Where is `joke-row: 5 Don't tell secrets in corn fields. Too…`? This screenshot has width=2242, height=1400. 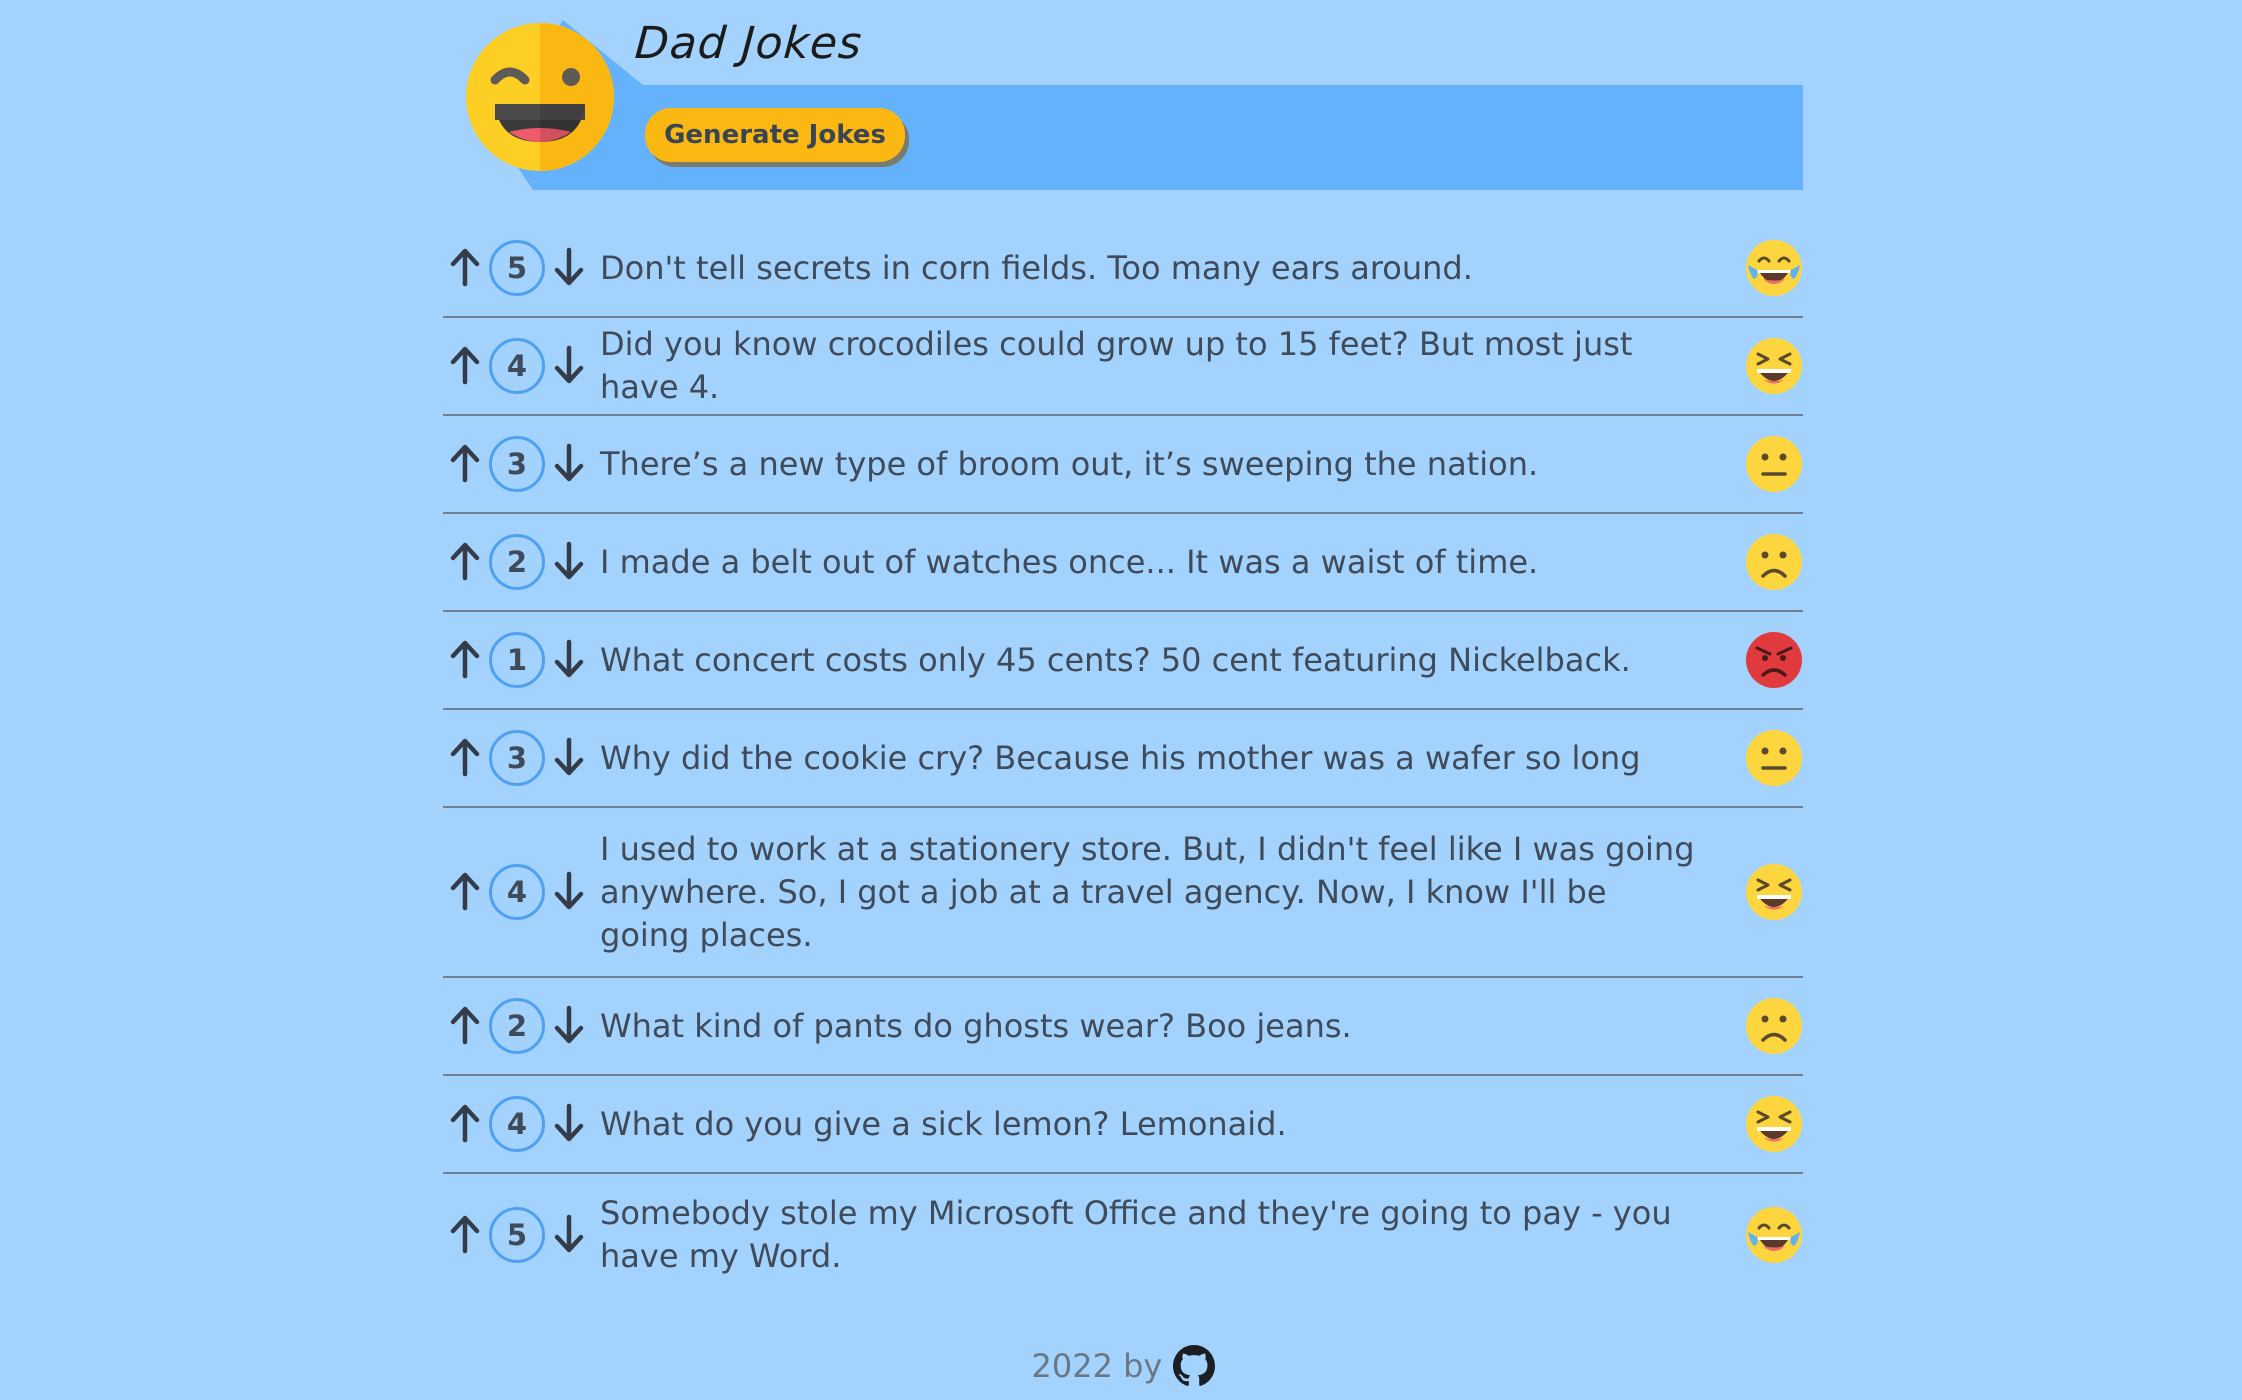 joke-row: 5 Don't tell secrets in corn fields. Too… is located at coordinates (1123, 269).